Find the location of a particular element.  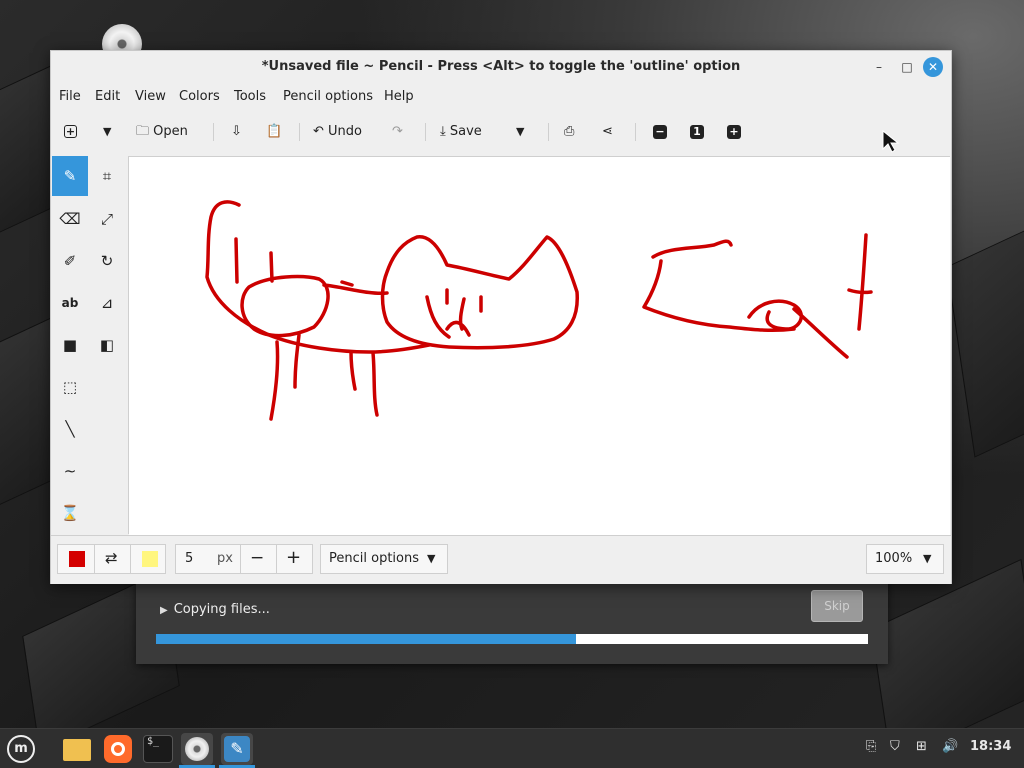

mint-logo-icon: m is located at coordinates (21, 749).